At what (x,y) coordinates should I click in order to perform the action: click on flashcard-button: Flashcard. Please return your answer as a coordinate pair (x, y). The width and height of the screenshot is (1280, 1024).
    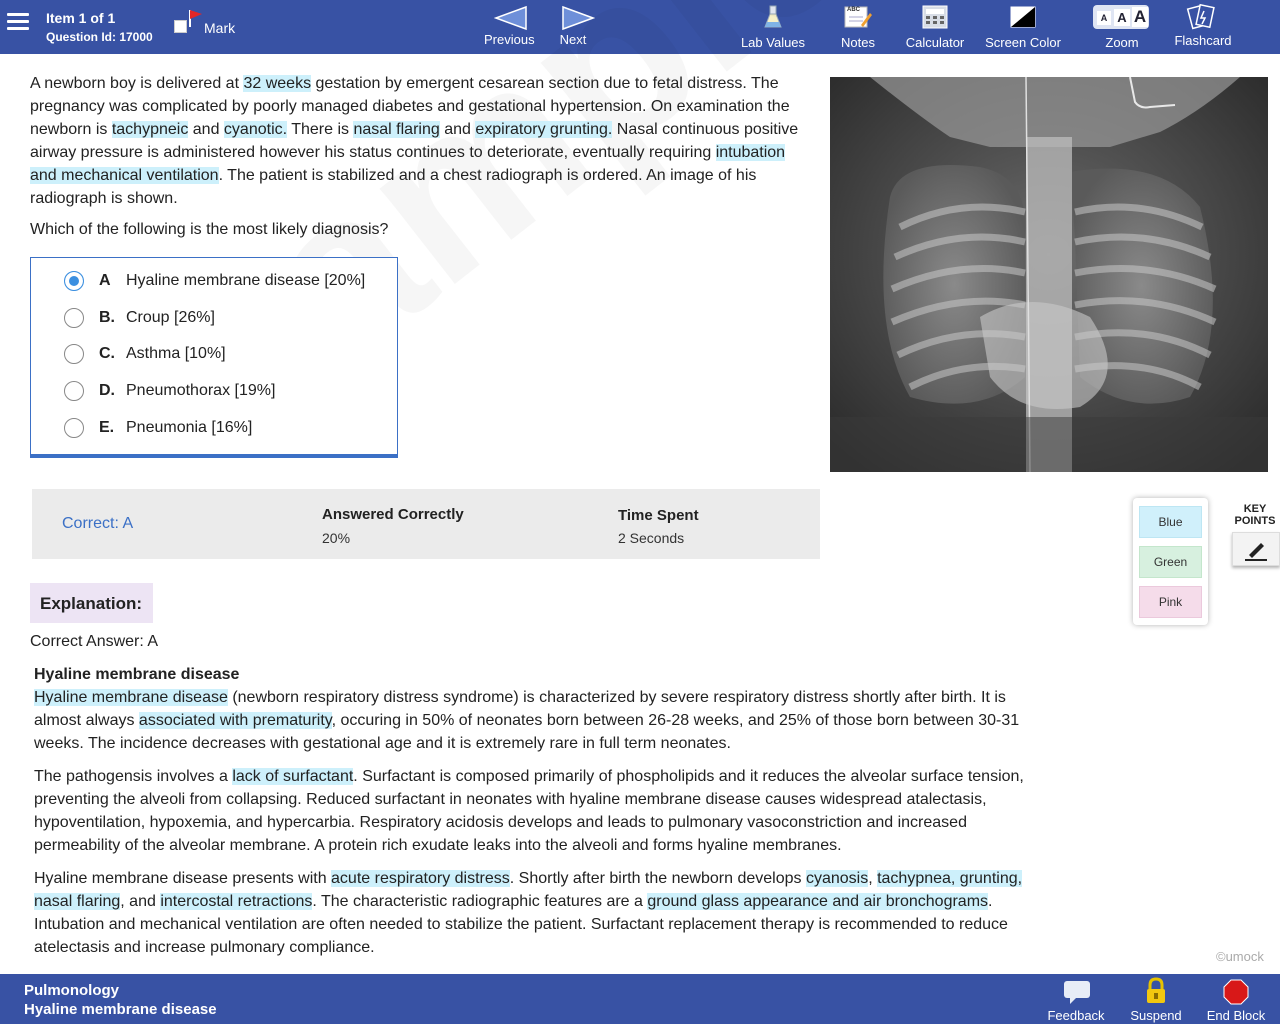
    Looking at the image, I should click on (1203, 27).